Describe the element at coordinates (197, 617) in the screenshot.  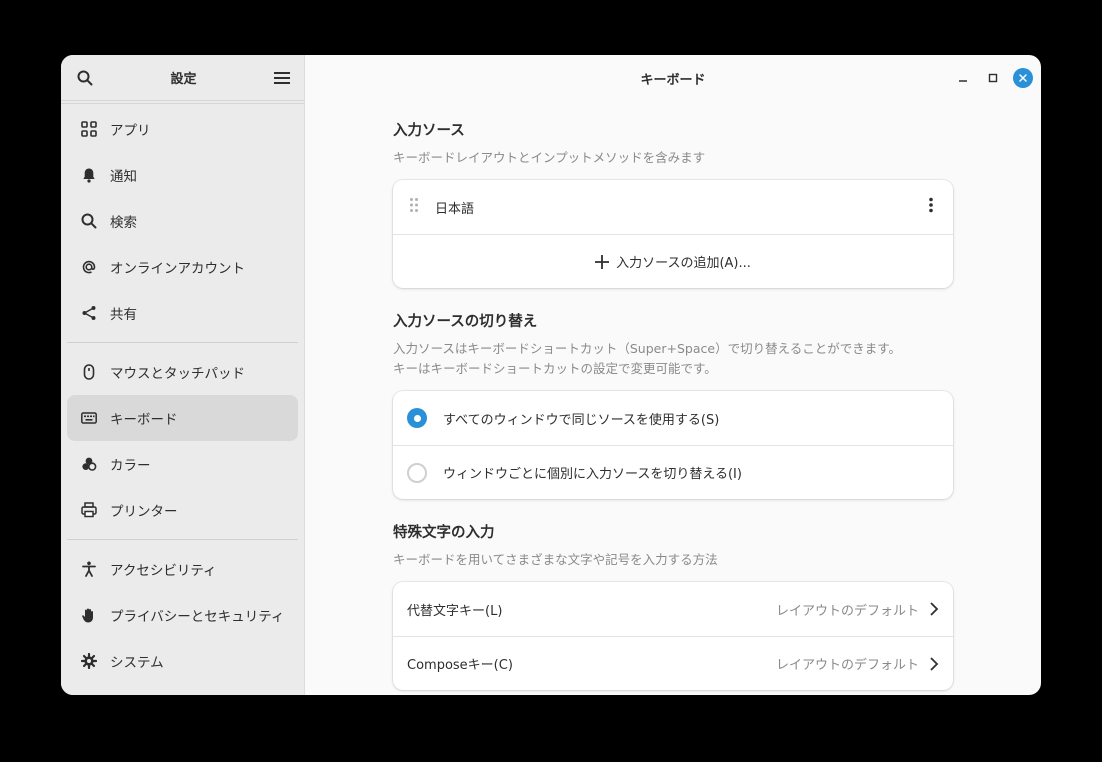
I see `sidebar-item-label: プライバシーとセキュリティ` at that location.